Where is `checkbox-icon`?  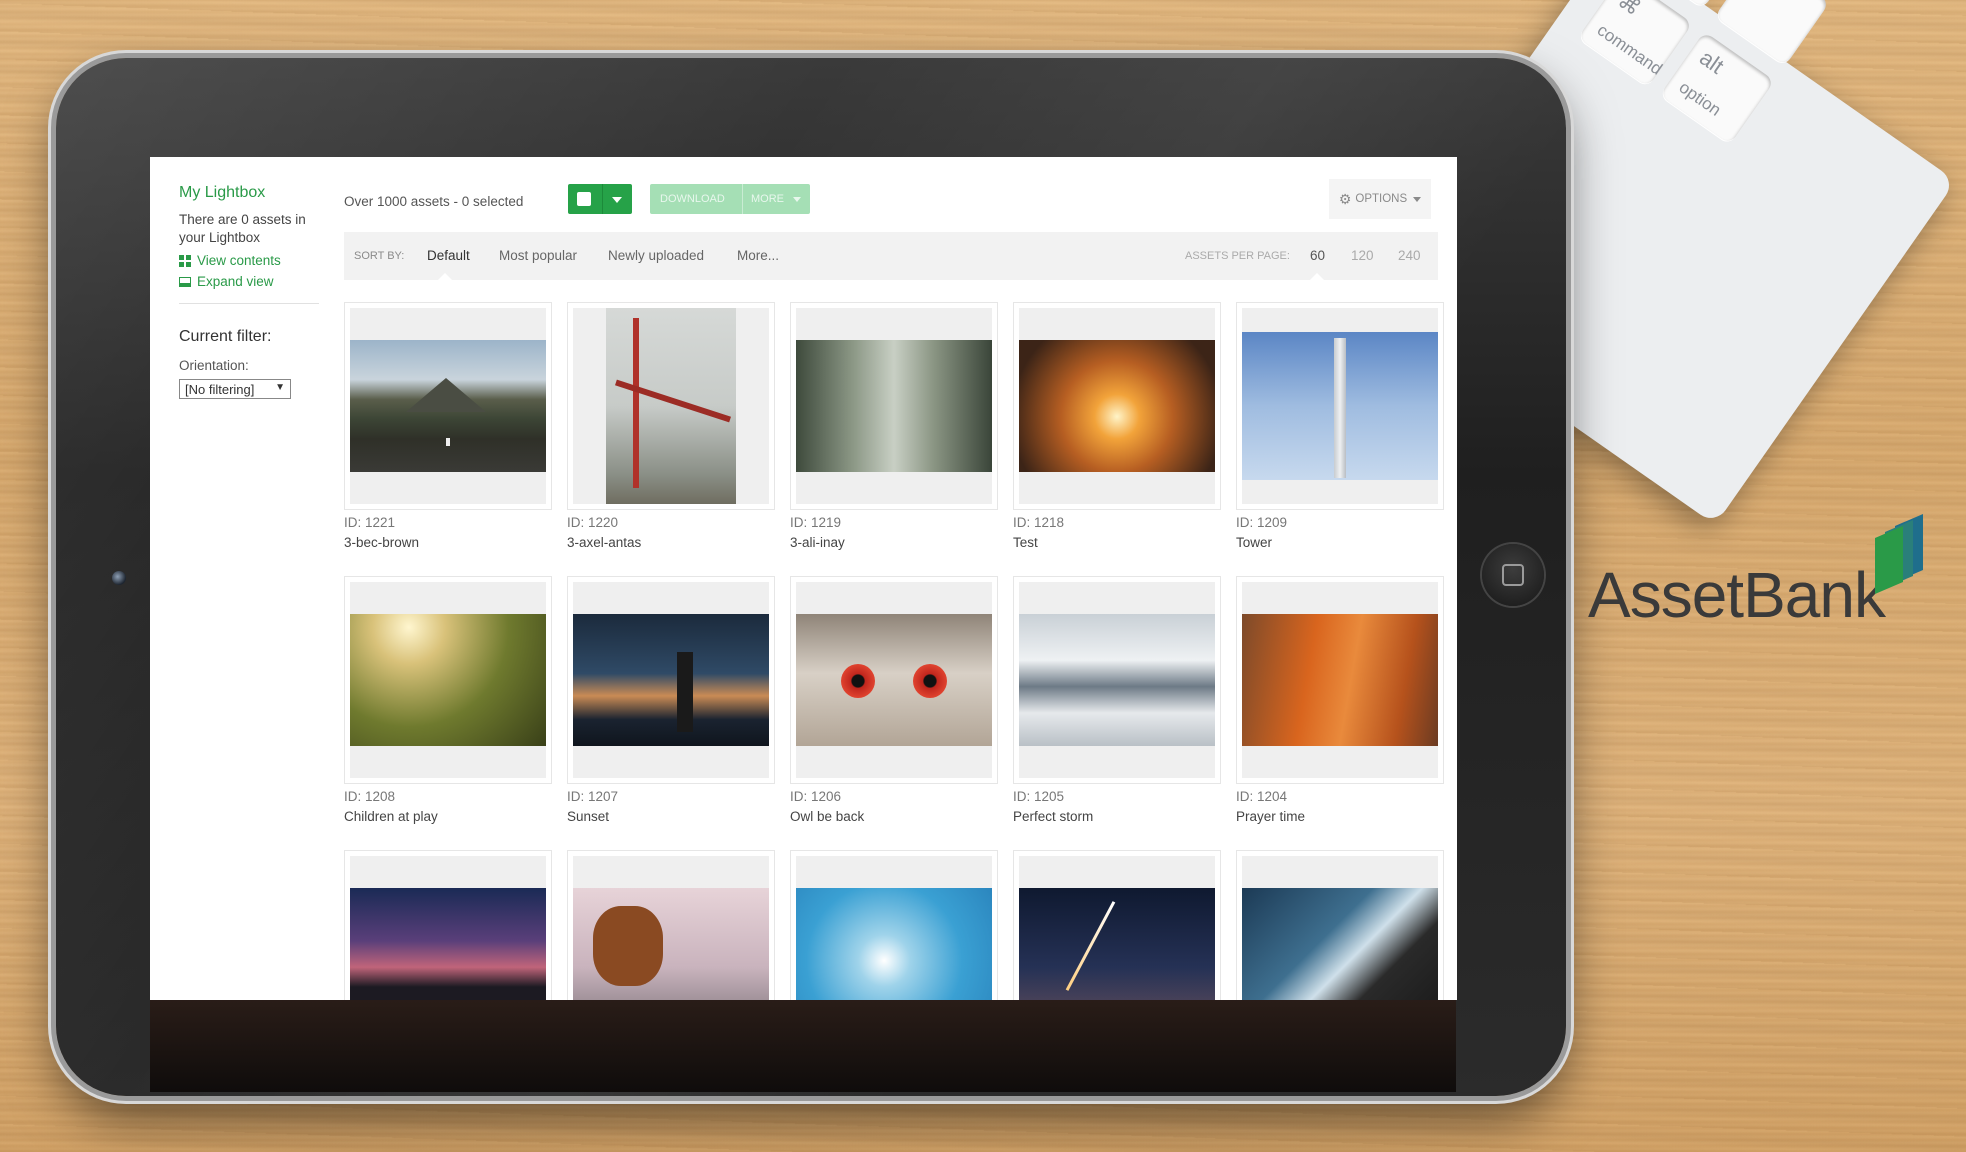
checkbox-icon is located at coordinates (584, 199).